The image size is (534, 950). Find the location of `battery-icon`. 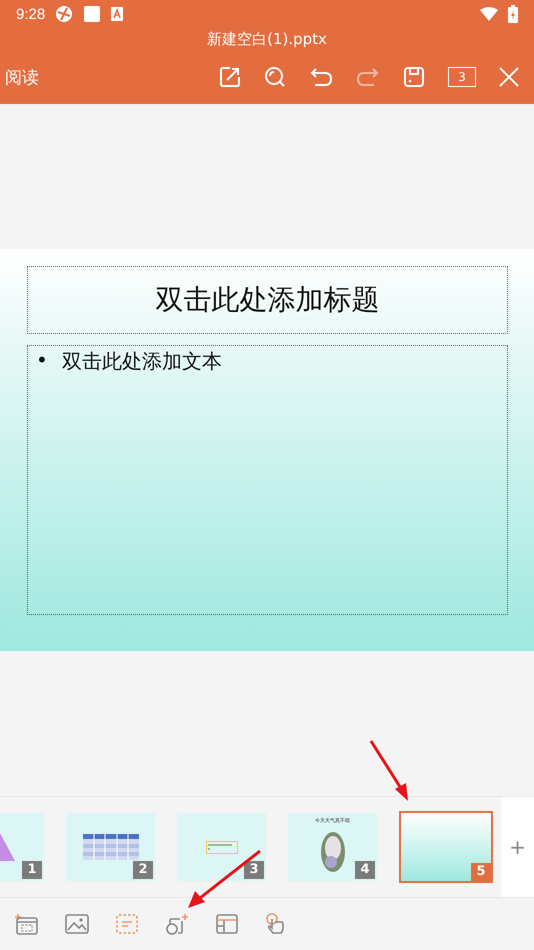

battery-icon is located at coordinates (513, 14).